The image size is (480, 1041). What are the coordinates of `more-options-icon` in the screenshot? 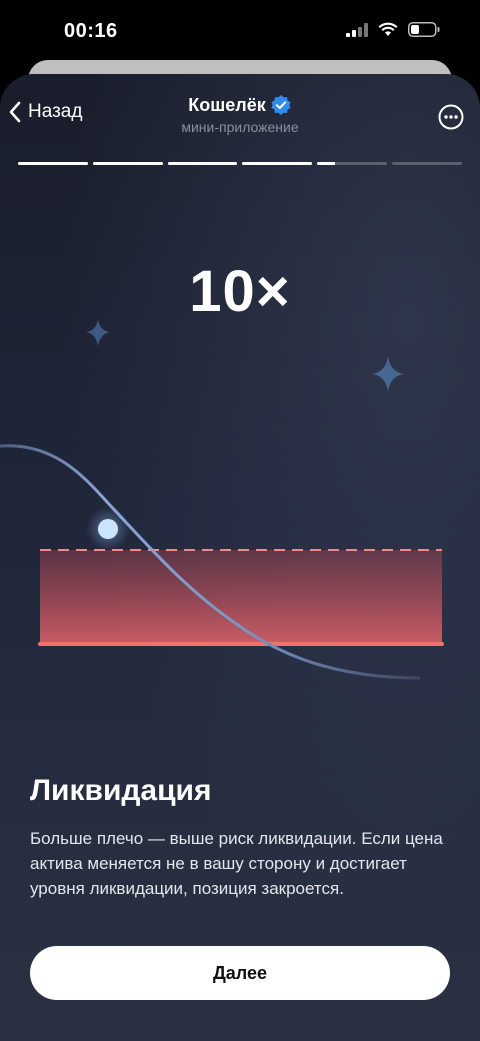 It's located at (451, 117).